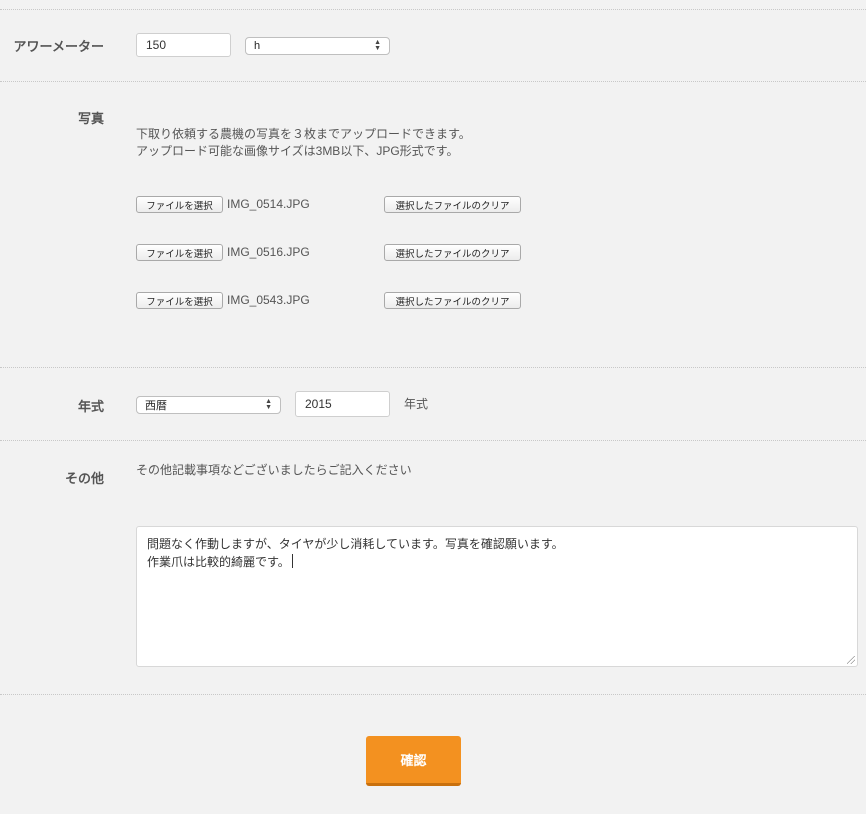 The width and height of the screenshot is (866, 814). Describe the element at coordinates (318, 404) in the screenshot. I see `year-value: 2015` at that location.